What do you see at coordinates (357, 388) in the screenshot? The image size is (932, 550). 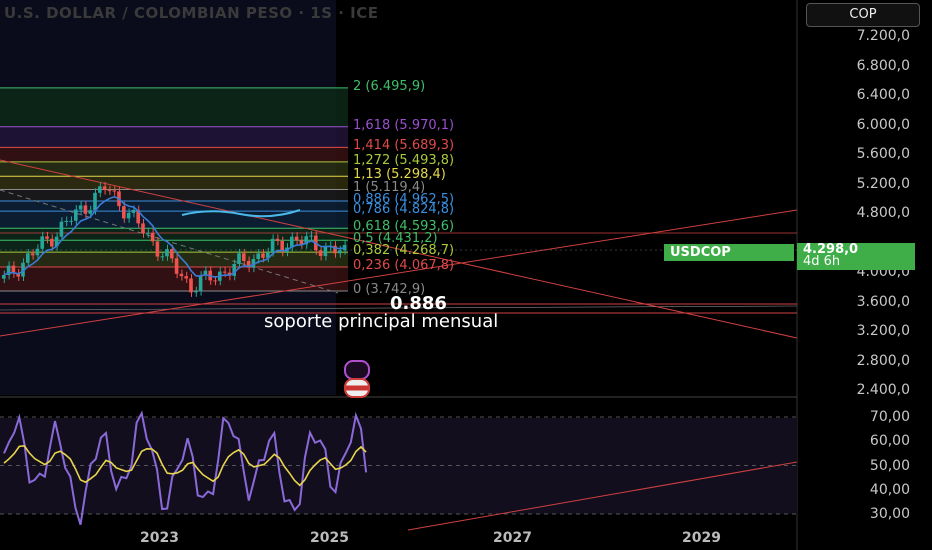 I see `us-flag-icon` at bounding box center [357, 388].